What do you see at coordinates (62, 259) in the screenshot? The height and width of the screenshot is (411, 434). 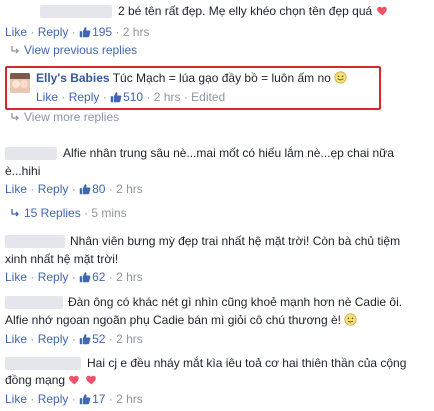 I see `comment-text: xinh nhất hệ mặt trời!` at bounding box center [62, 259].